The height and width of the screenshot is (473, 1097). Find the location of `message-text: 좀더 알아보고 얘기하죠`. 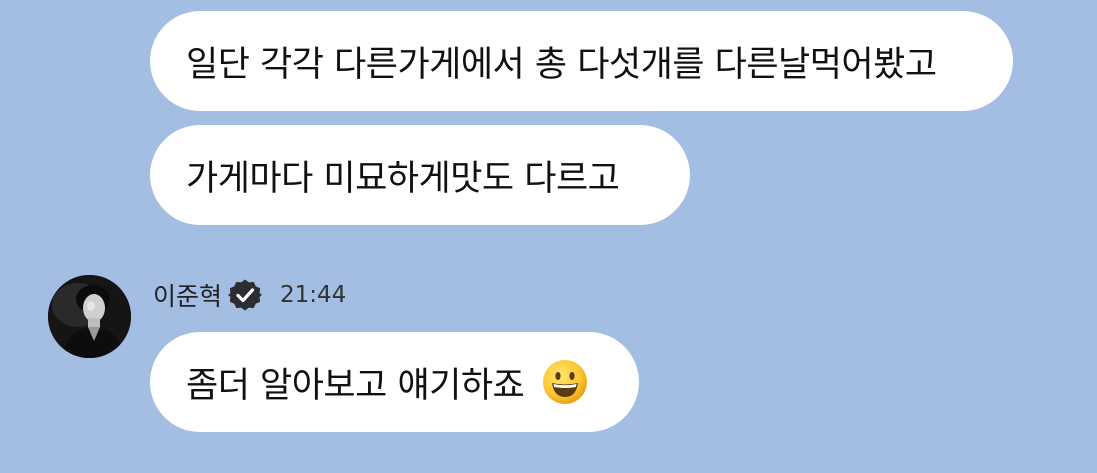

message-text: 좀더 알아보고 얘기하죠 is located at coordinates (355, 385).